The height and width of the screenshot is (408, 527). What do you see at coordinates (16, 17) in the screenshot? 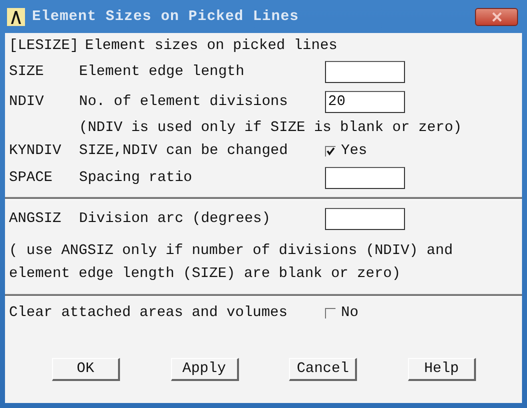
I see `app-logo-icon` at bounding box center [16, 17].